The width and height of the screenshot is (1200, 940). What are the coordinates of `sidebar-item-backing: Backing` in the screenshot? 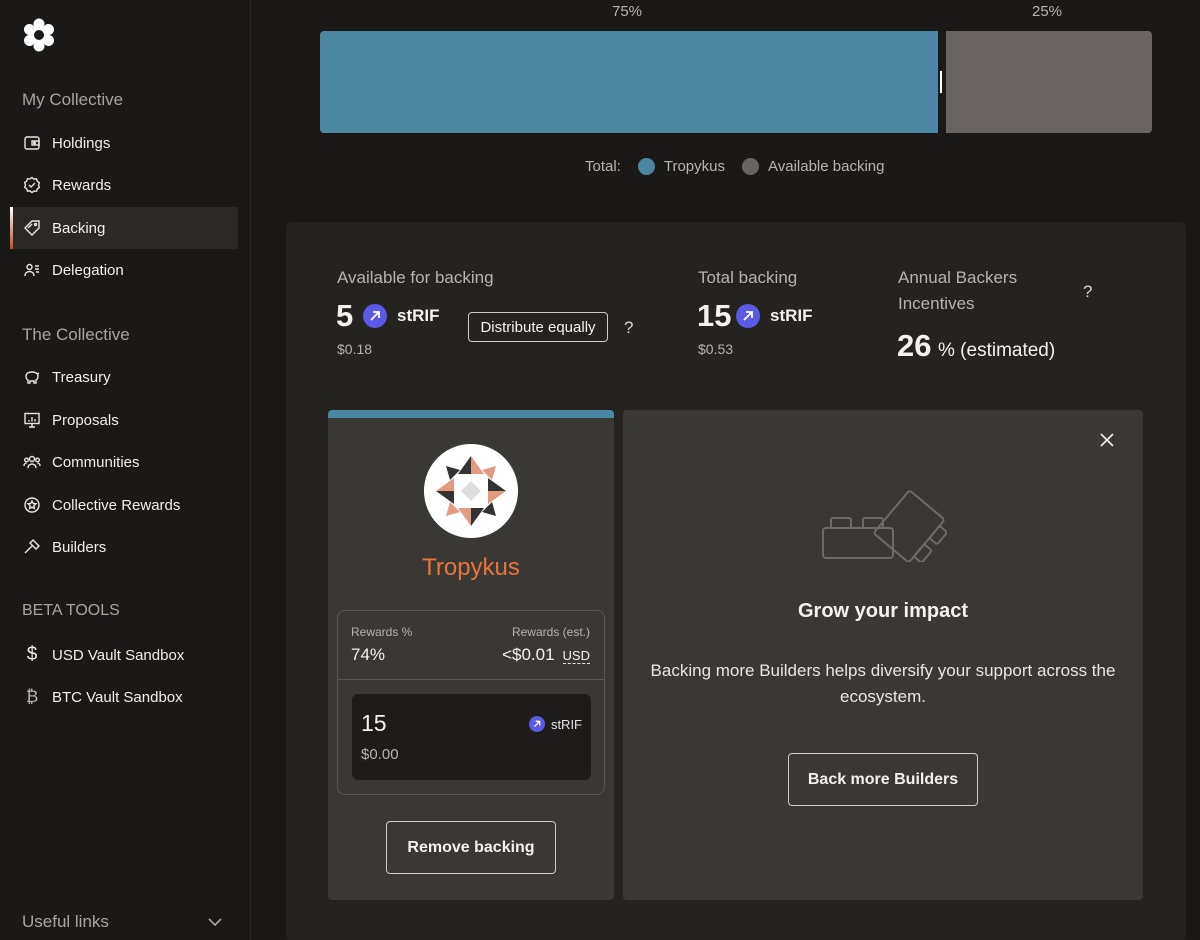 It's located at (124, 228).